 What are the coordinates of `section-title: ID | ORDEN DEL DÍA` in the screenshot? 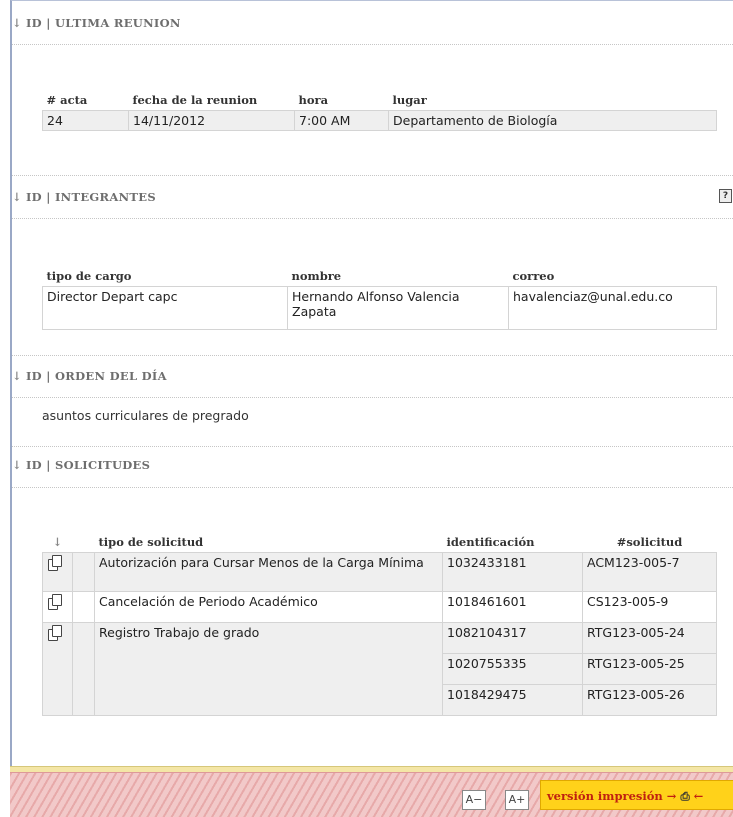 It's located at (96, 376).